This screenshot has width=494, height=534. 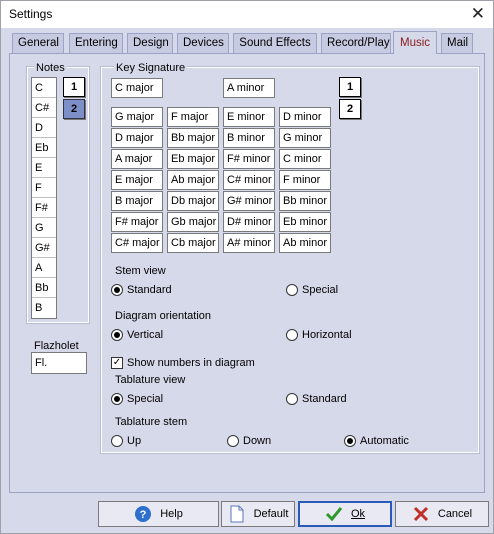 I want to click on stem-view-special-radio: Special, so click(x=312, y=290).